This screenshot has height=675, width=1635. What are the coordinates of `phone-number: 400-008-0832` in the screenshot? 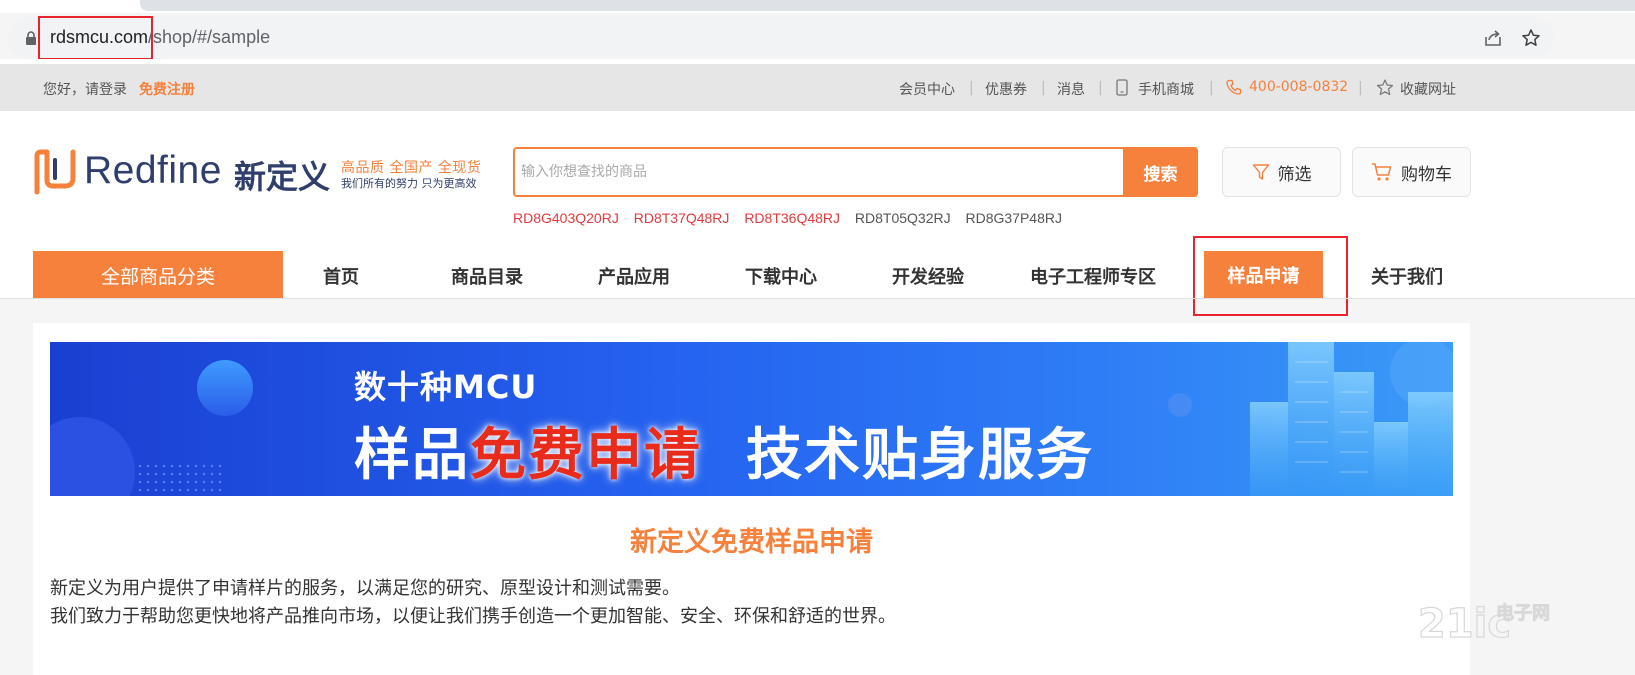 It's located at (1298, 87).